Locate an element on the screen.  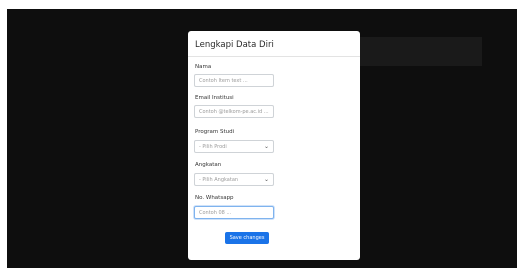
nama-label: Nama is located at coordinates (203, 67).